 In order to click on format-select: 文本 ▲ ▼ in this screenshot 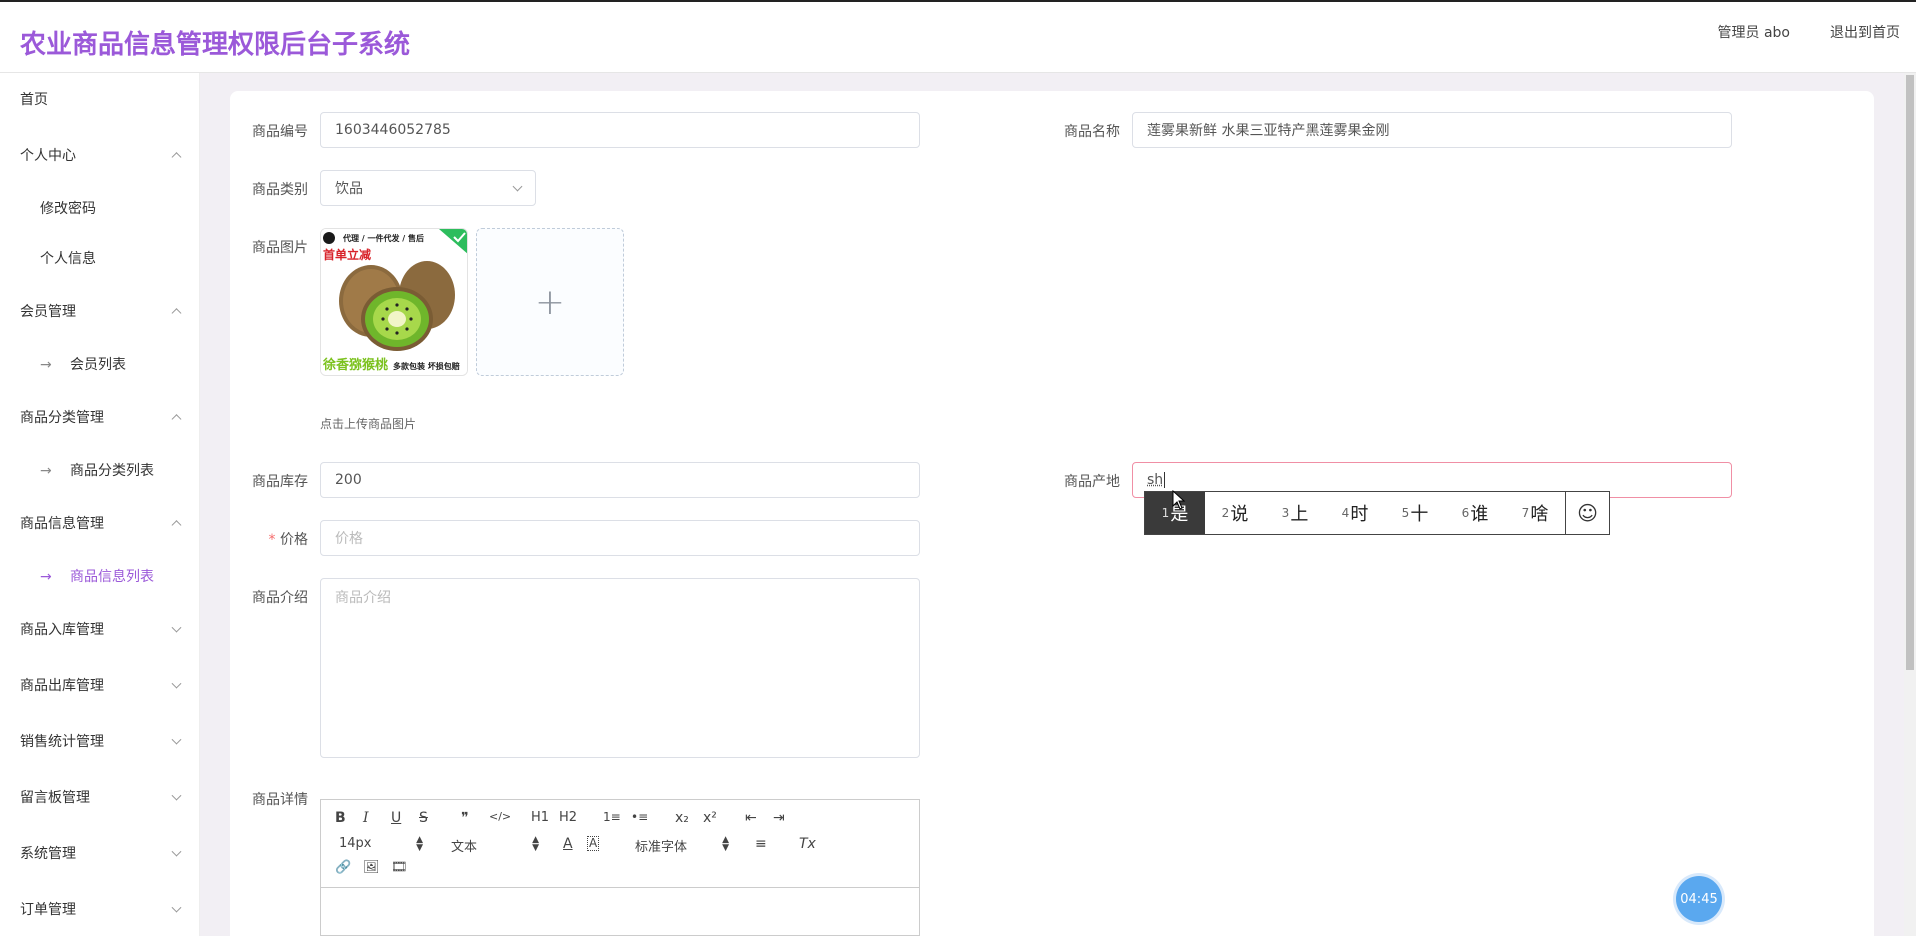, I will do `click(495, 846)`.